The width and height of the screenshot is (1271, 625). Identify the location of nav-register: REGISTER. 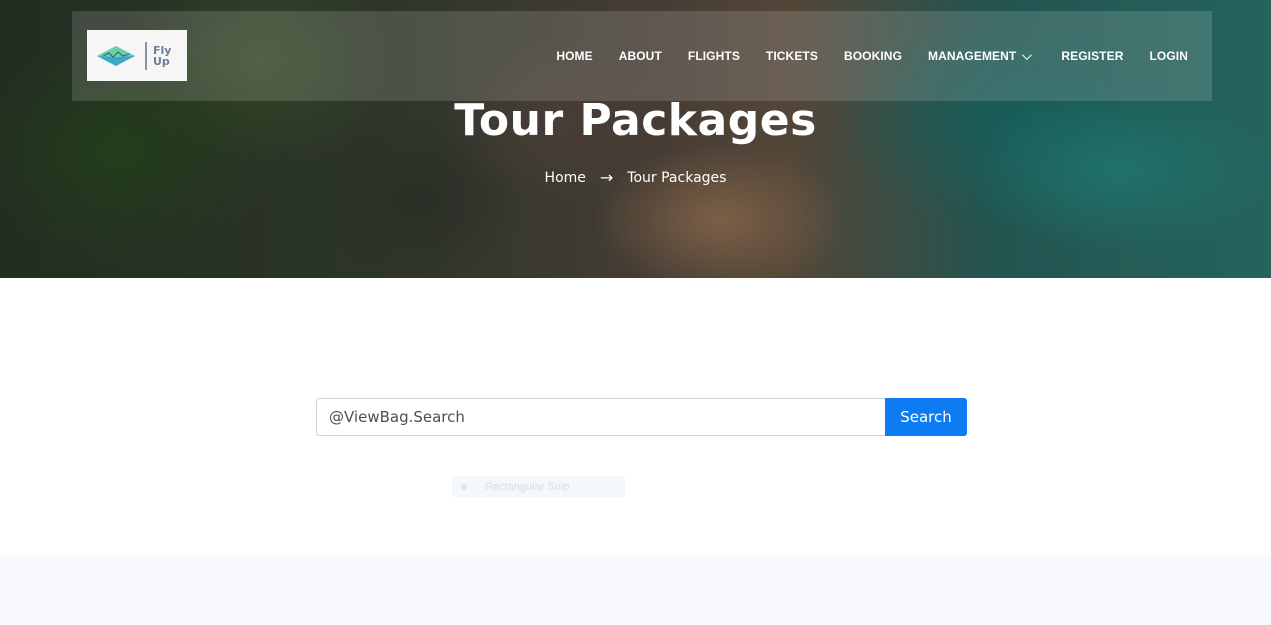
(1092, 56).